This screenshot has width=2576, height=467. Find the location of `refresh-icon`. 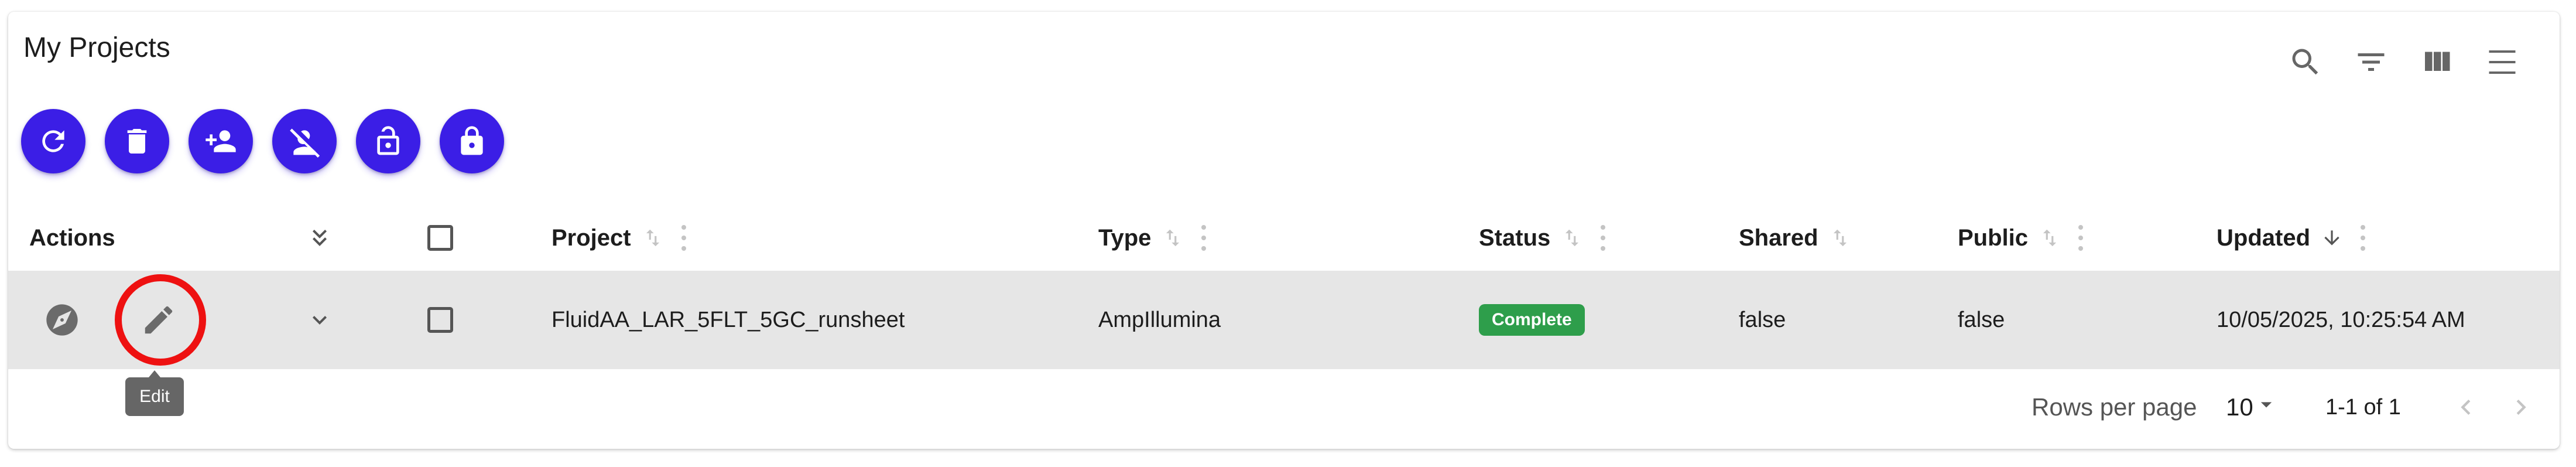

refresh-icon is located at coordinates (53, 141).